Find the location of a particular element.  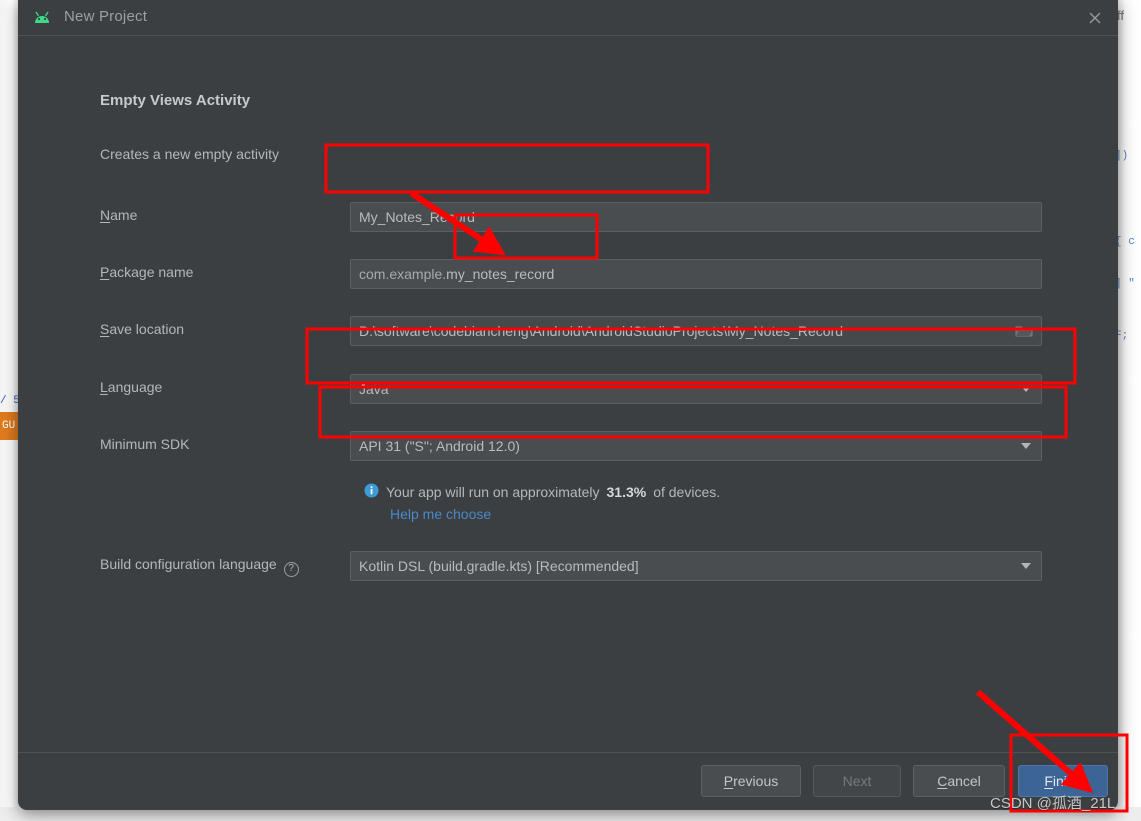

package-name-label-text: ackage name is located at coordinates (151, 272).